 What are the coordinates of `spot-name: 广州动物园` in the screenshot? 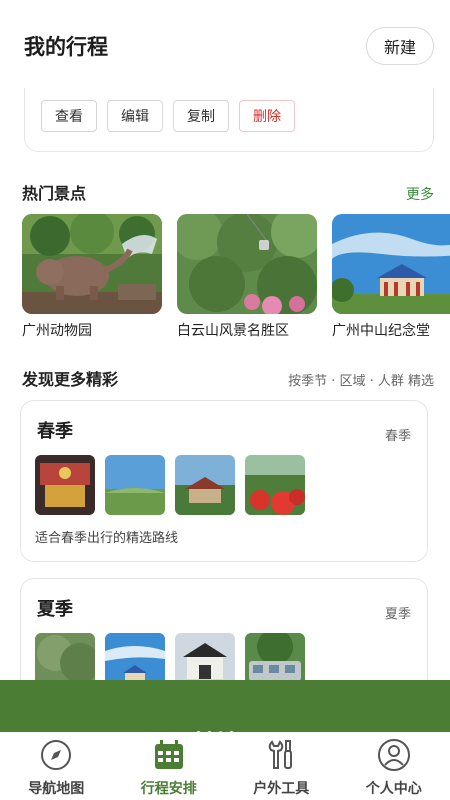 It's located at (57, 331).